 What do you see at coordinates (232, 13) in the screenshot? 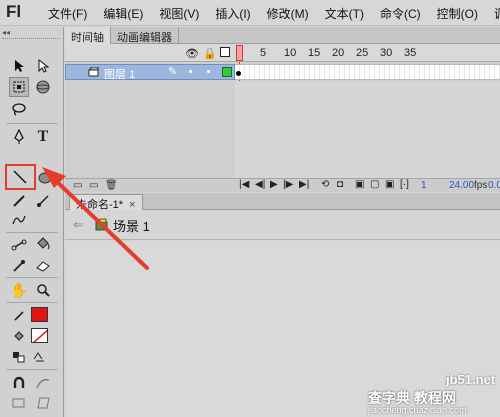
I see `menu-insert: 插入(I)` at bounding box center [232, 13].